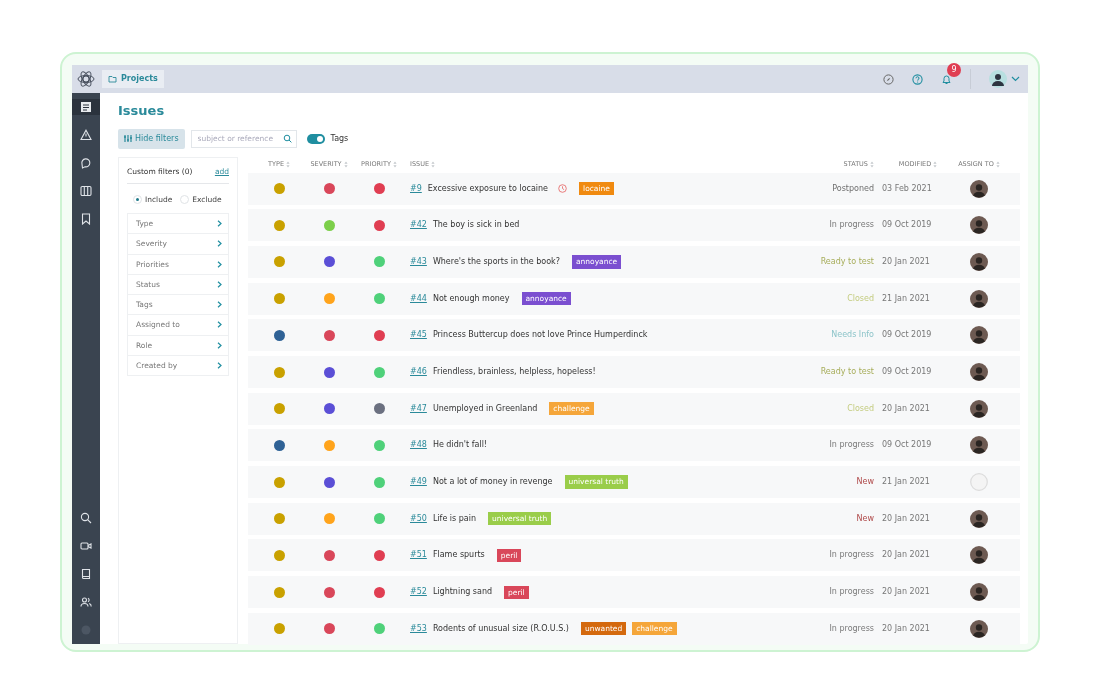 The height and width of the screenshot is (700, 1100). Describe the element at coordinates (112, 79) in the screenshot. I see `folder-icon` at that location.